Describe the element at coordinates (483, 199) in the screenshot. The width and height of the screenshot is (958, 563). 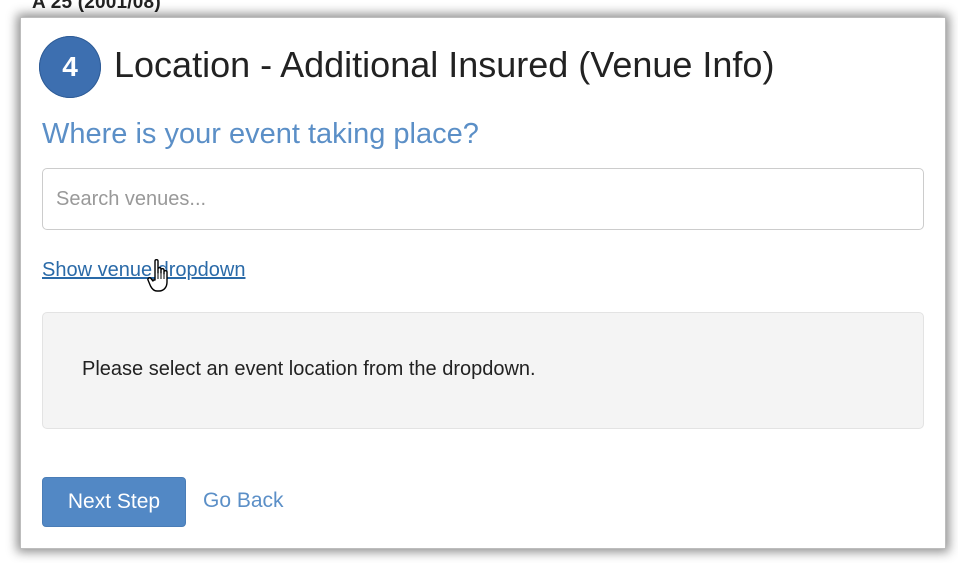
I see `venue-search-input` at that location.